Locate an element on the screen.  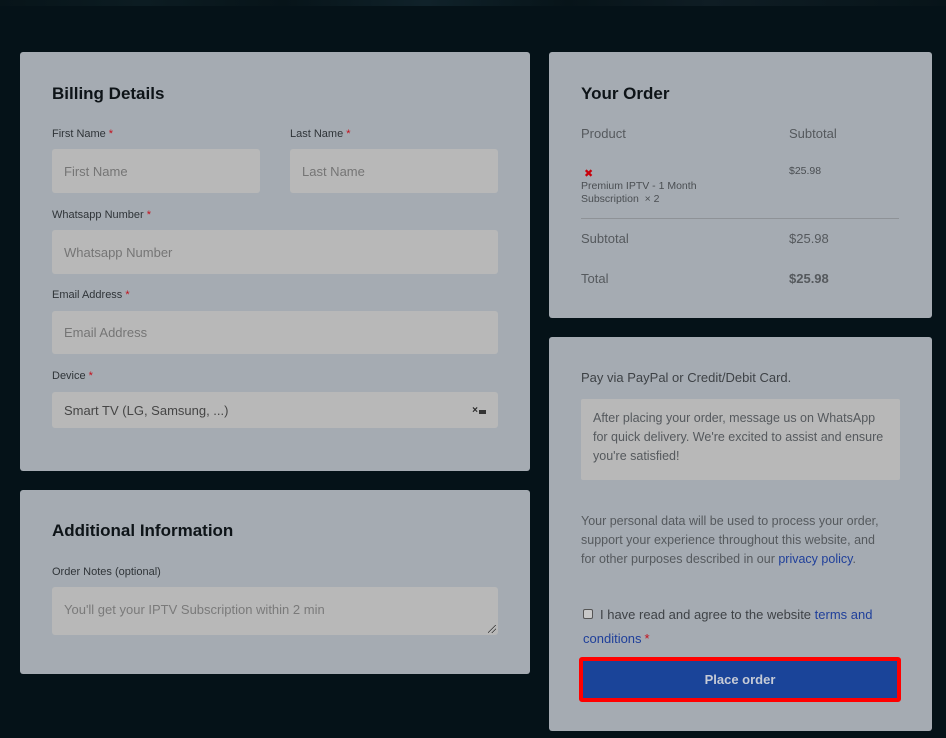
privacy-policy-link: privacy policy is located at coordinates (815, 559).